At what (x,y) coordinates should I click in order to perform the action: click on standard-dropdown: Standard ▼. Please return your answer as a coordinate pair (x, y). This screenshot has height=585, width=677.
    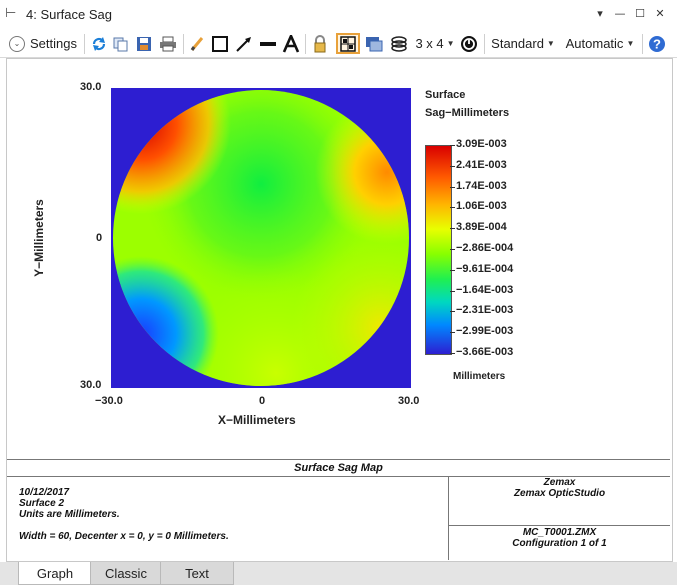
    Looking at the image, I should click on (523, 43).